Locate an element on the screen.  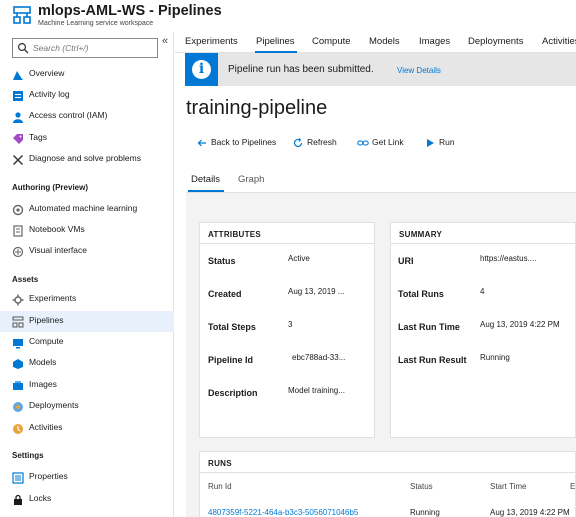
sidebar-item-diagnose: Diagnose and solve problems is located at coordinates (87, 159).